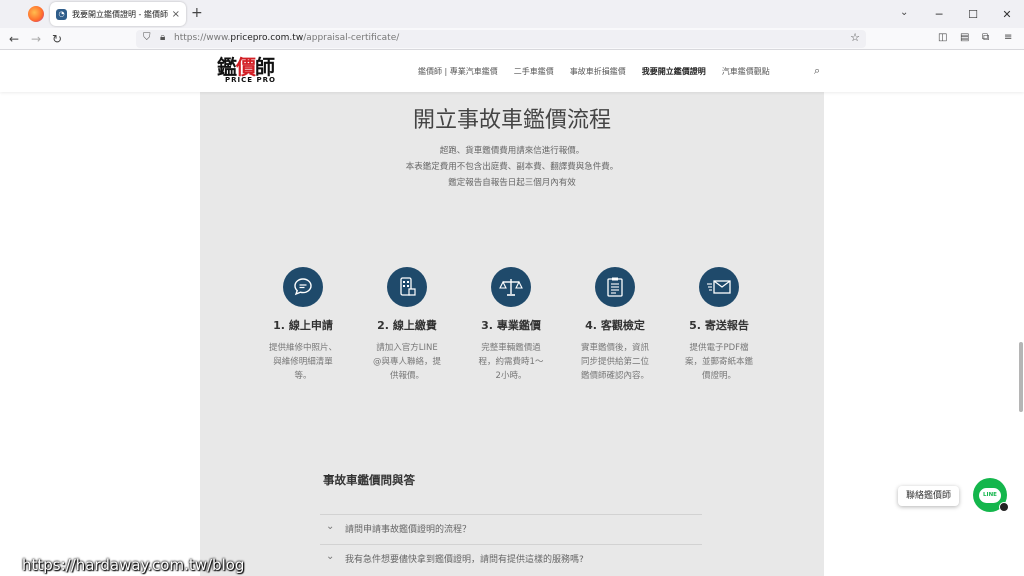 This screenshot has height=576, width=1024. I want to click on reload-icon: ↻, so click(57, 39).